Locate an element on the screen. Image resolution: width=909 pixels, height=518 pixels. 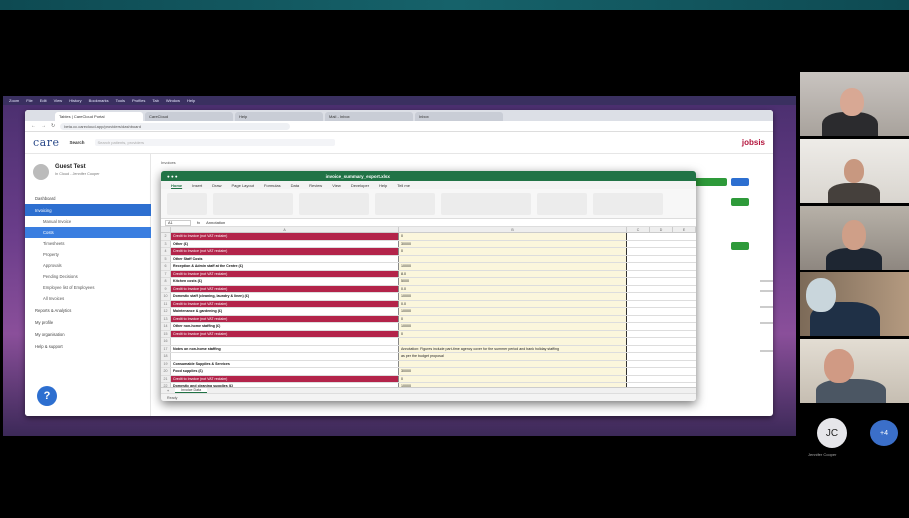
cell-value: as per the budget proposal is located at coordinates (513, 356).